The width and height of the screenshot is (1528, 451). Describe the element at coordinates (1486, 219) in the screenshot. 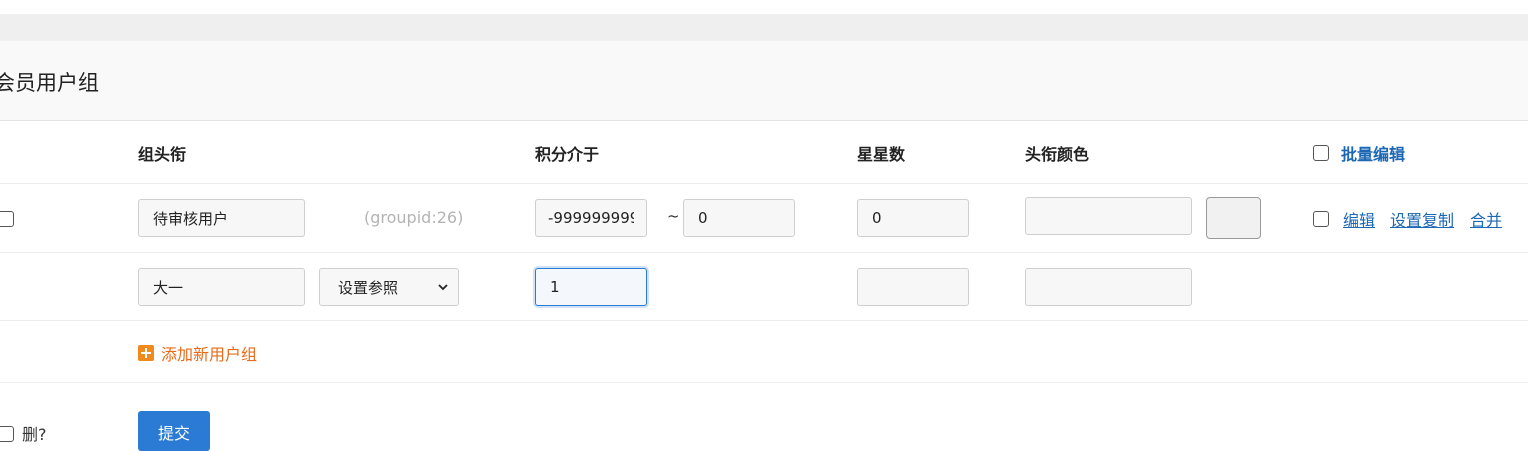

I see `merge-link: 合并` at that location.